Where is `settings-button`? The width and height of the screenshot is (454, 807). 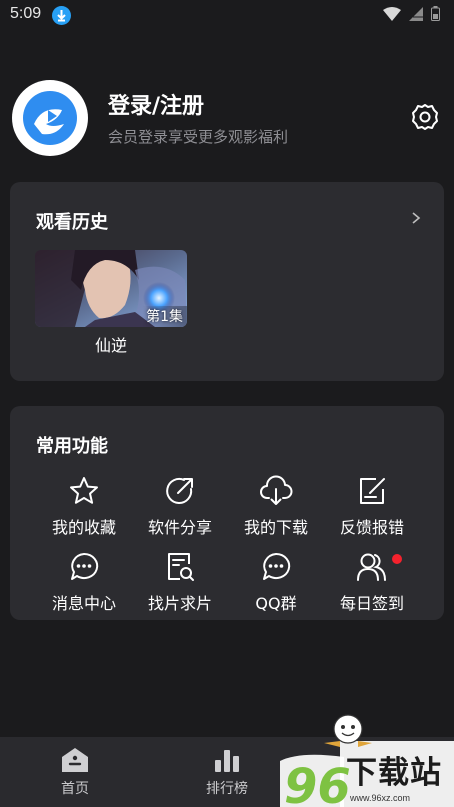 settings-button is located at coordinates (425, 117).